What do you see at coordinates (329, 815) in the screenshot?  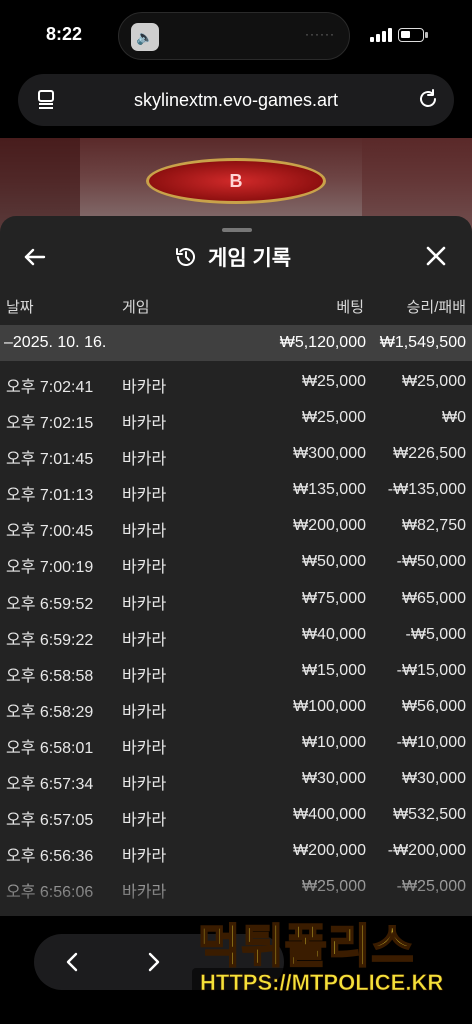 I see `row-bet: ₩400,000` at bounding box center [329, 815].